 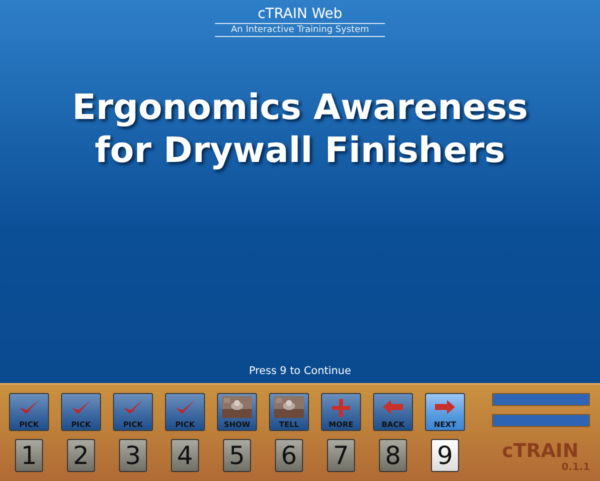 What do you see at coordinates (237, 455) in the screenshot?
I see `number-key: 5` at bounding box center [237, 455].